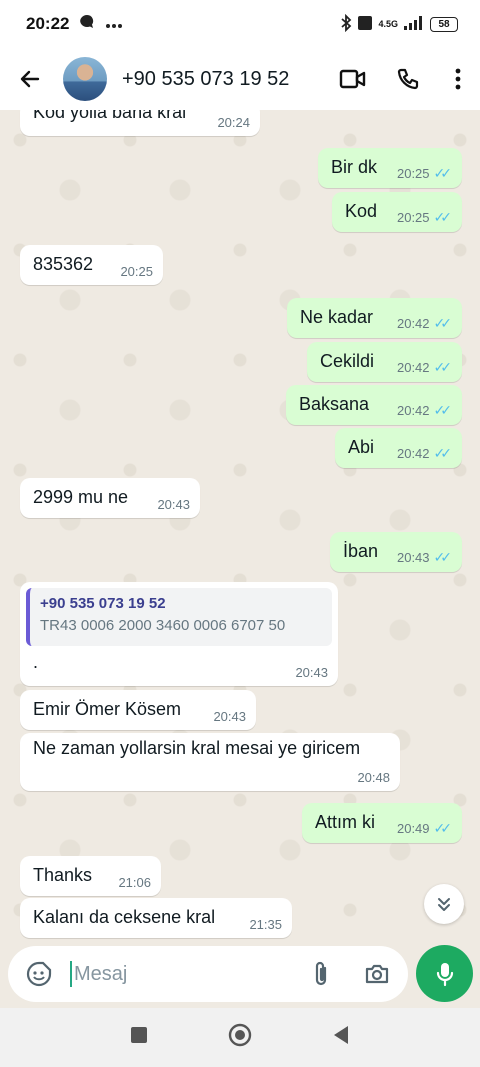 The image size is (480, 1067). I want to click on message-bubble: Bir dk 20:25 ✓✓, so click(390, 168).